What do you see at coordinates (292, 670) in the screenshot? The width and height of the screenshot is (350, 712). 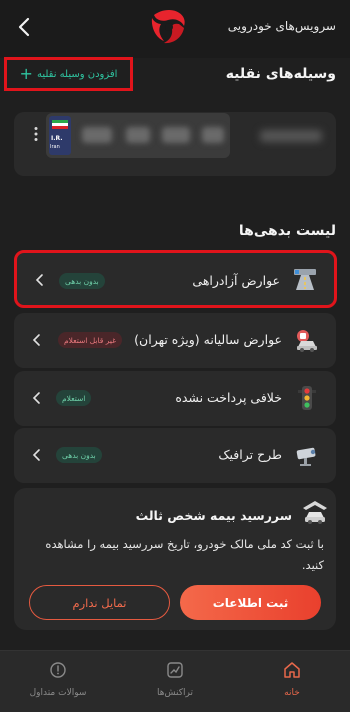 I see `home-icon` at bounding box center [292, 670].